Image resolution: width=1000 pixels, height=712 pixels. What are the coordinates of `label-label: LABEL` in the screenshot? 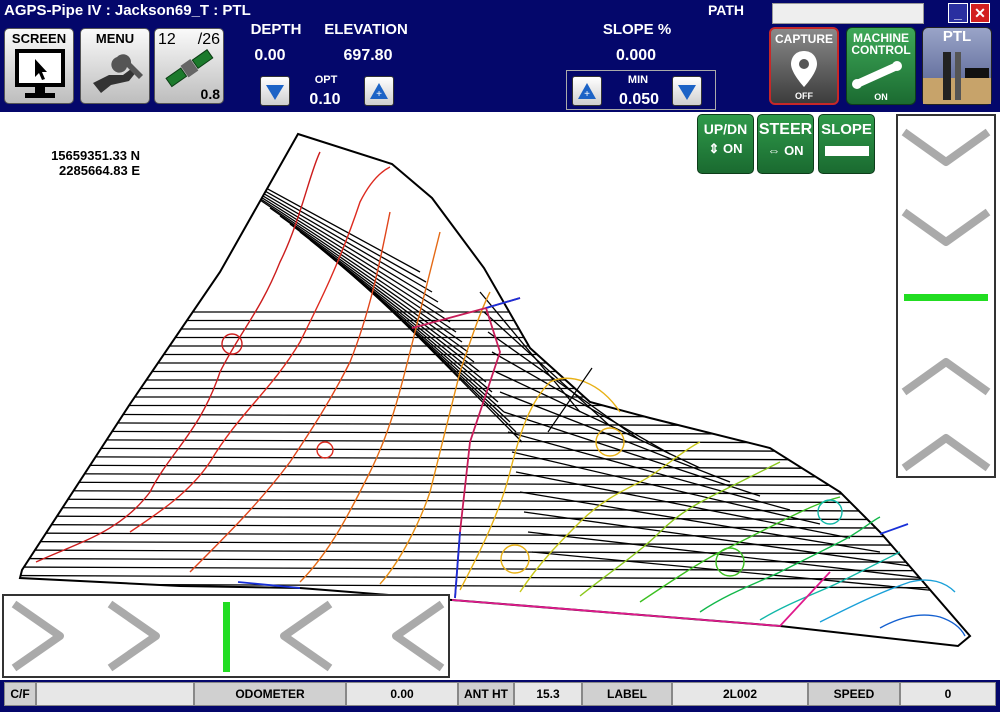 It's located at (627, 694).